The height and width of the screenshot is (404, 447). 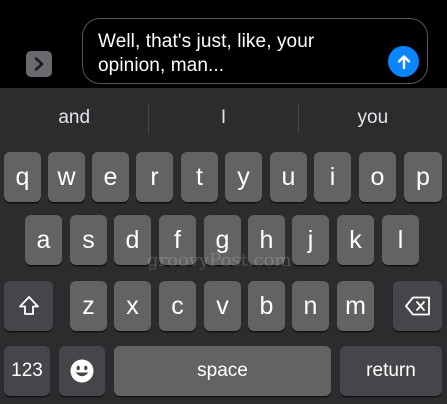 I want to click on shift-key, so click(x=28, y=306).